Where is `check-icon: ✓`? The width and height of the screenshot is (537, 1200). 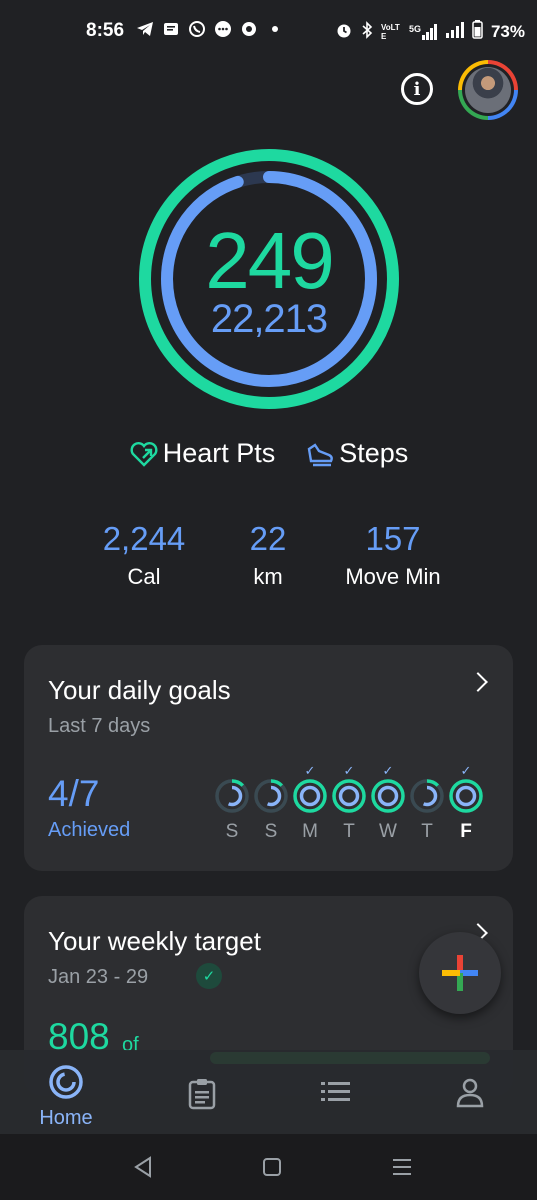
check-icon: ✓ is located at coordinates (209, 976).